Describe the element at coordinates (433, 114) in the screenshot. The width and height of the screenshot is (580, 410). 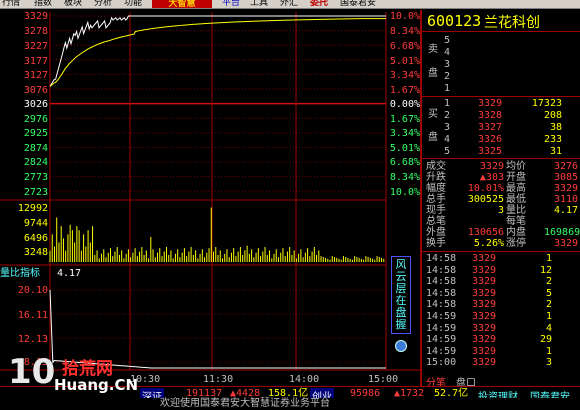
I see `buy-label: 买` at that location.